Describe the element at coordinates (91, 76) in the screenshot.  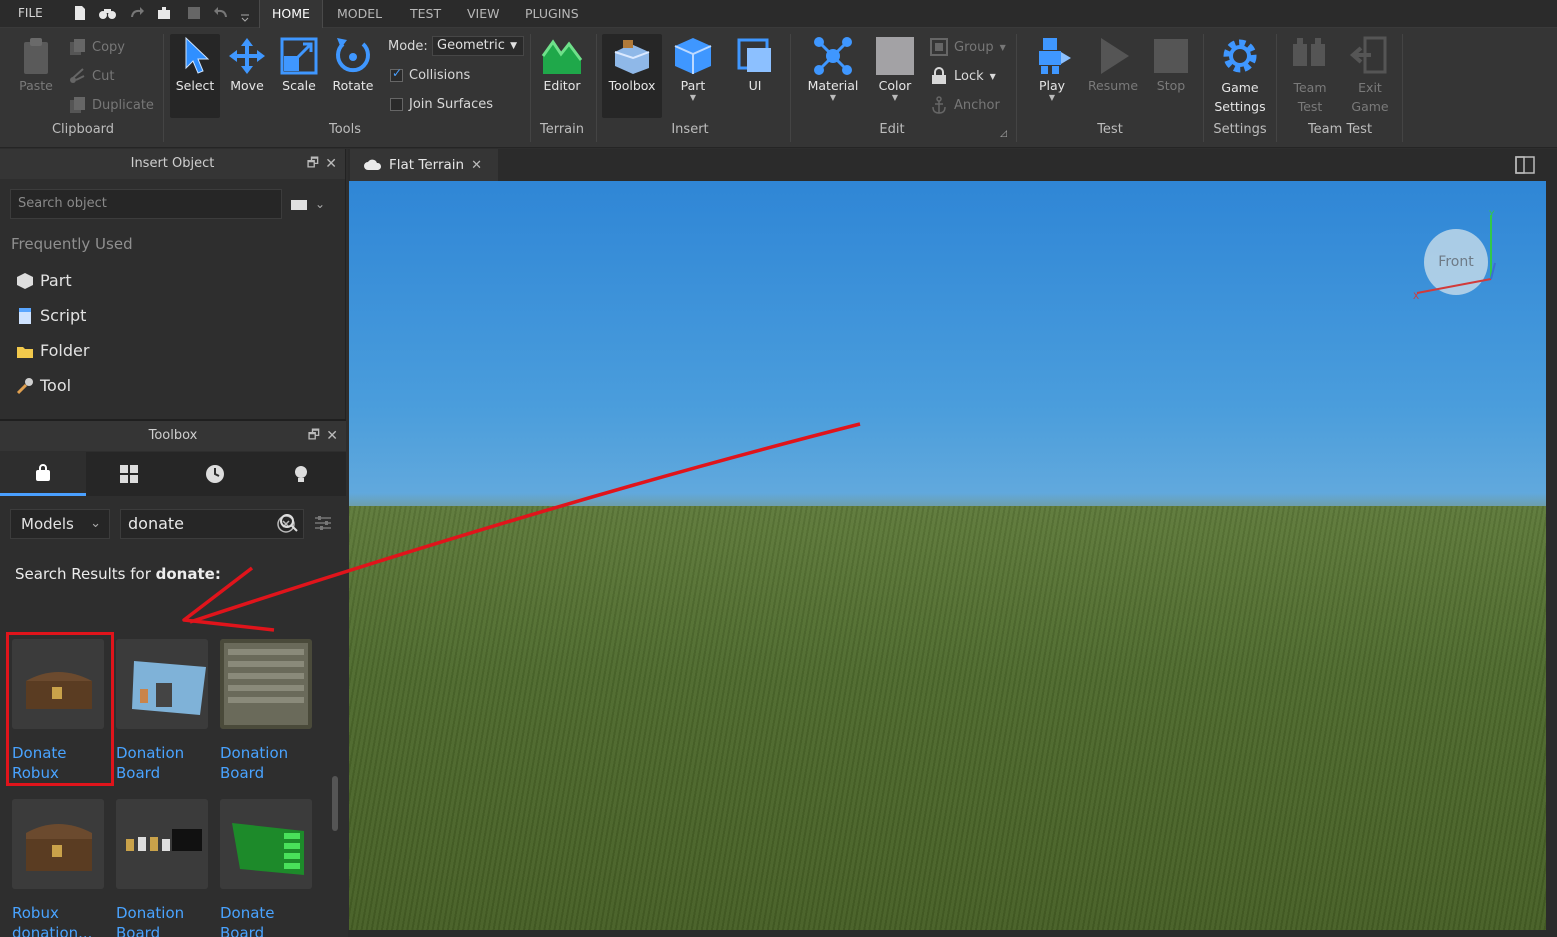
I see `cut-button: Cut` at that location.